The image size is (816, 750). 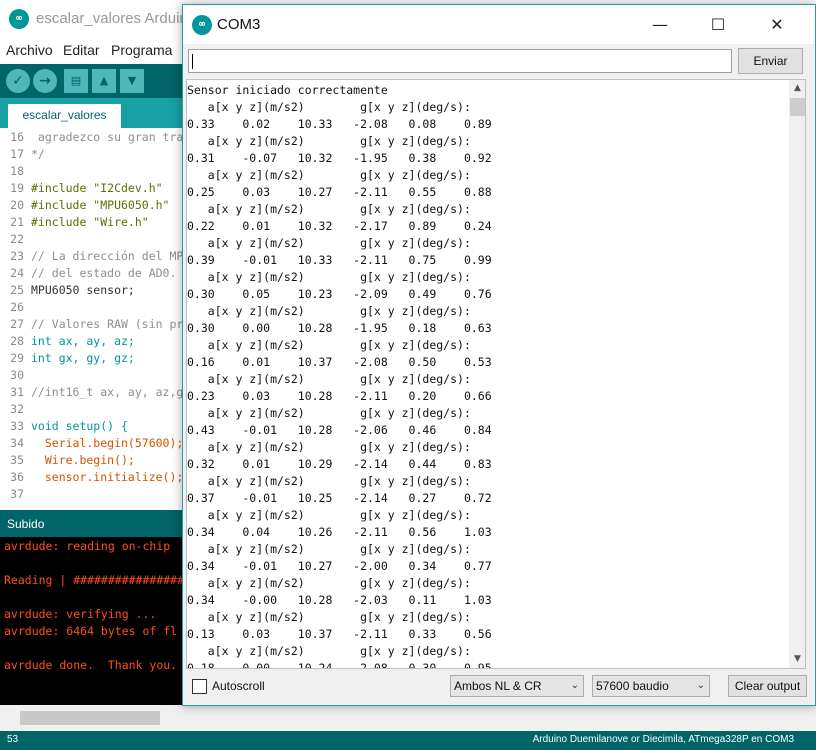 I want to click on upload-status-text: Subido, so click(x=26, y=524).